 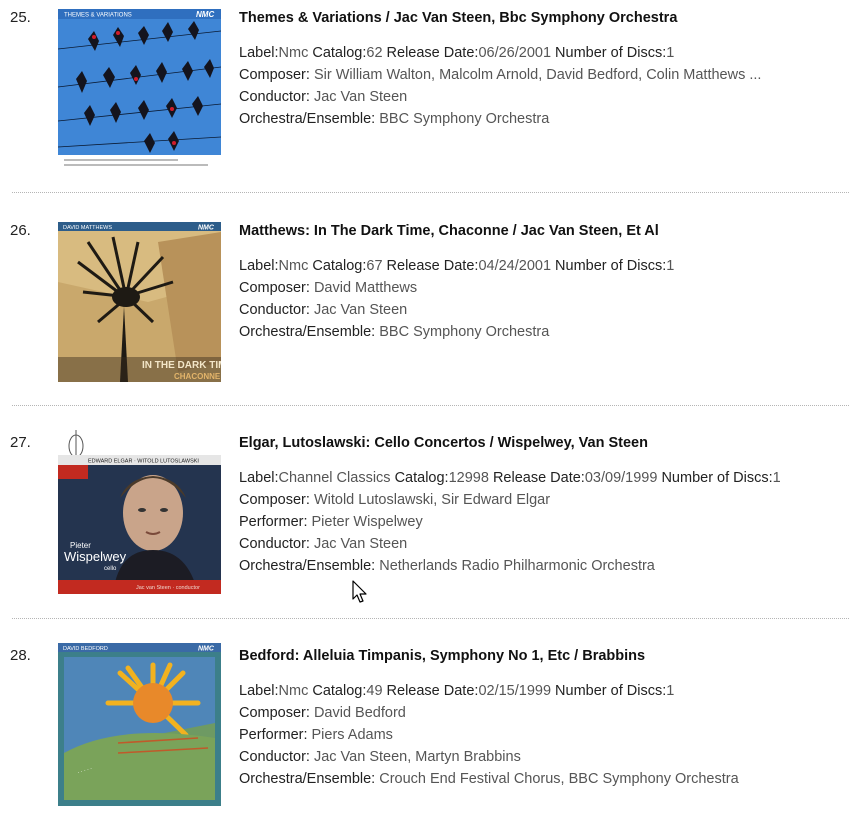 I want to click on cover-title-text: THEMES & VARIATIONS, so click(x=98, y=16).